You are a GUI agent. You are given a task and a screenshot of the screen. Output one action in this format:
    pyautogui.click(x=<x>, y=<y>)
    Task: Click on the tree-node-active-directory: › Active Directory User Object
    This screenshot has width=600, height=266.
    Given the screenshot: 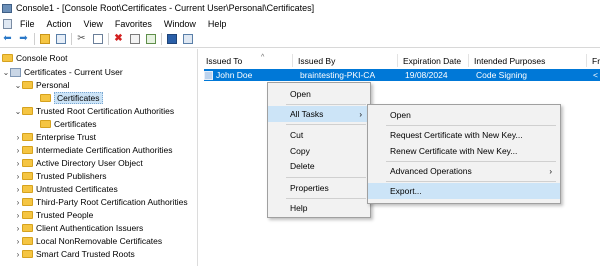 What is the action you would take?
    pyautogui.click(x=78, y=163)
    